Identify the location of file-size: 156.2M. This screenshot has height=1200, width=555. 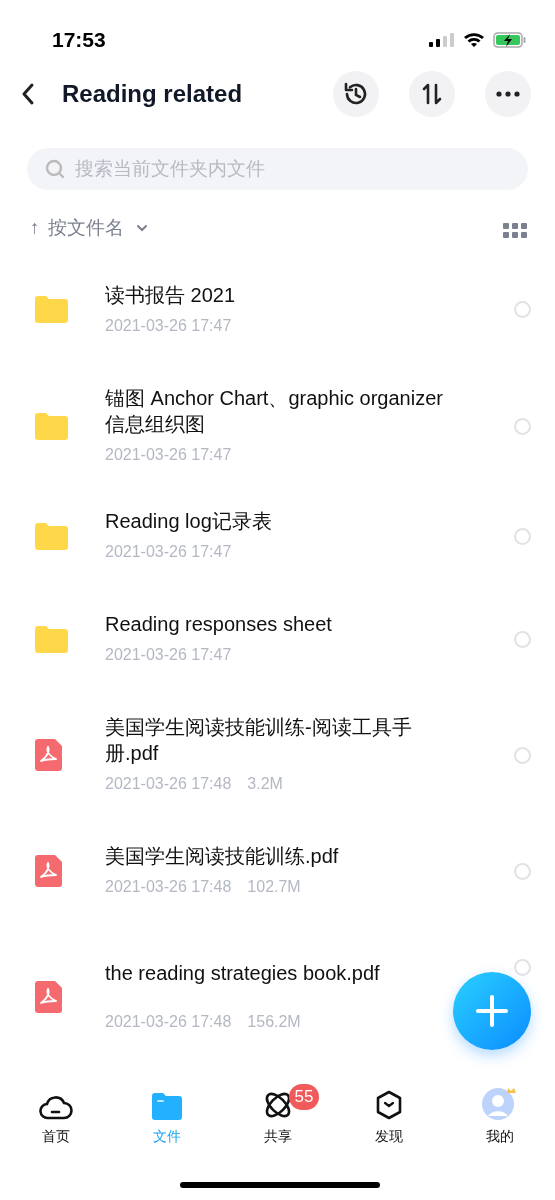
(274, 1022).